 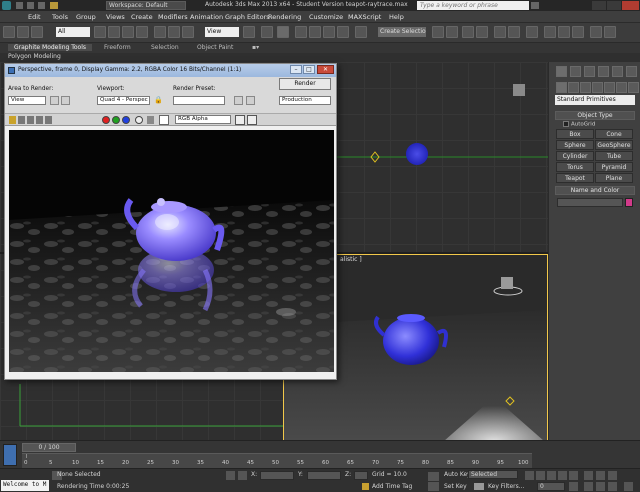 What do you see at coordinates (37, 32) in the screenshot?
I see `select-and-link-icon` at bounding box center [37, 32].